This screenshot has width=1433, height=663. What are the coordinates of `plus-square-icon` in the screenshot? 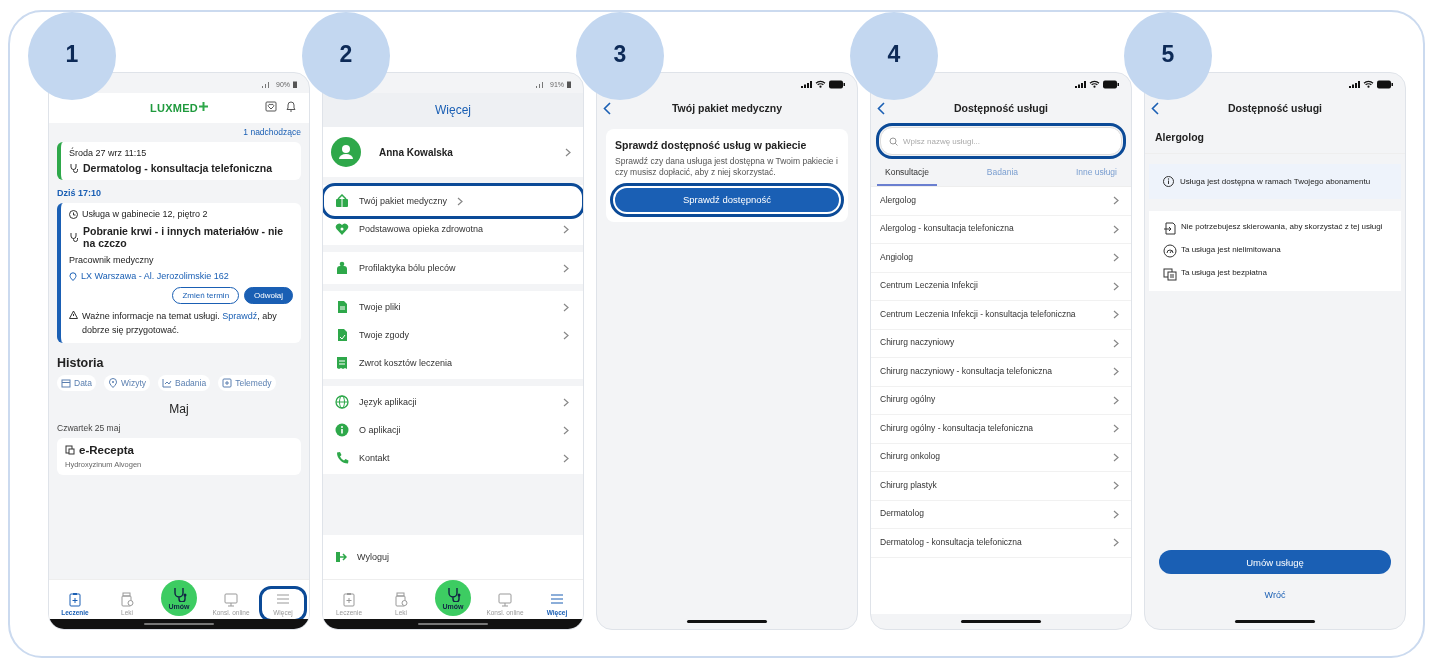 It's located at (227, 383).